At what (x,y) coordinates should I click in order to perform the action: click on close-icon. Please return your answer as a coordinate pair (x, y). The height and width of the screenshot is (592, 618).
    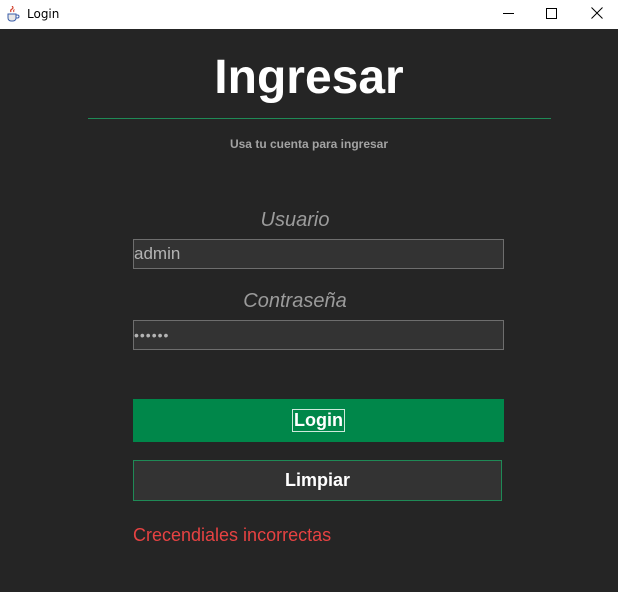
    Looking at the image, I should click on (597, 15).